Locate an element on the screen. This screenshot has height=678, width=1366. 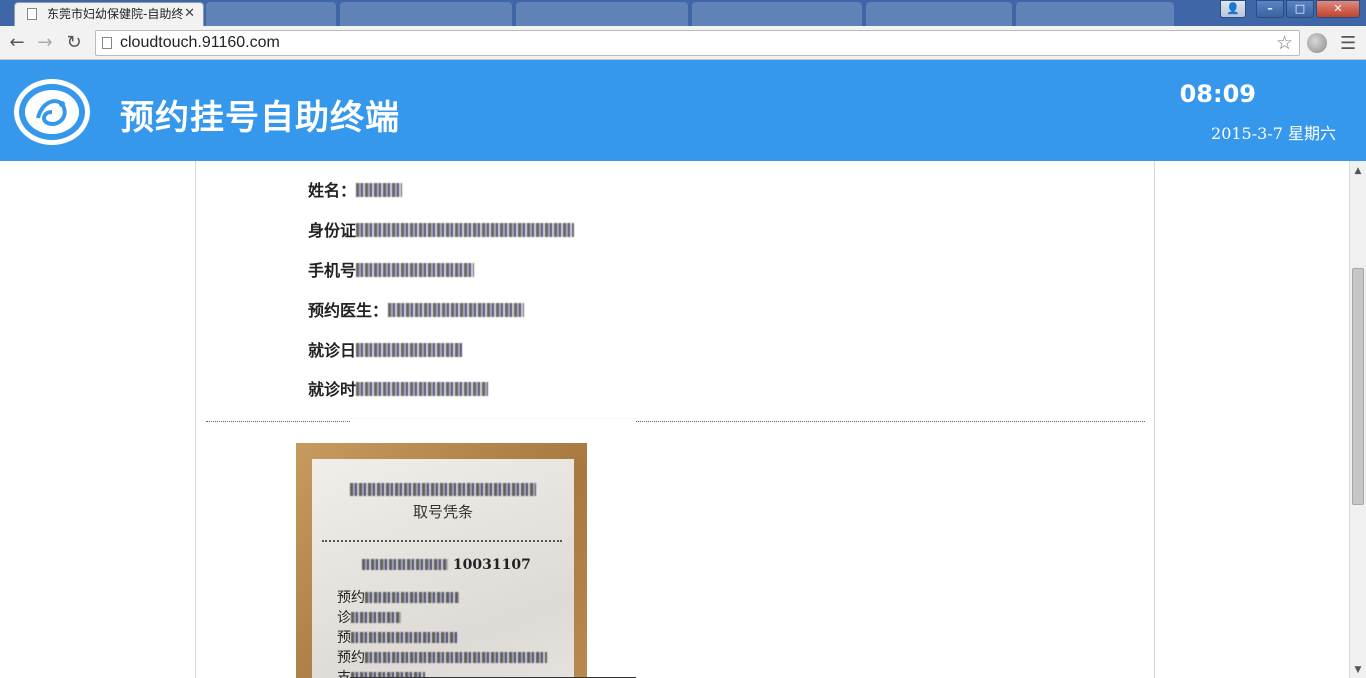
hamburger-menu-icon: ☰ is located at coordinates (1348, 43).